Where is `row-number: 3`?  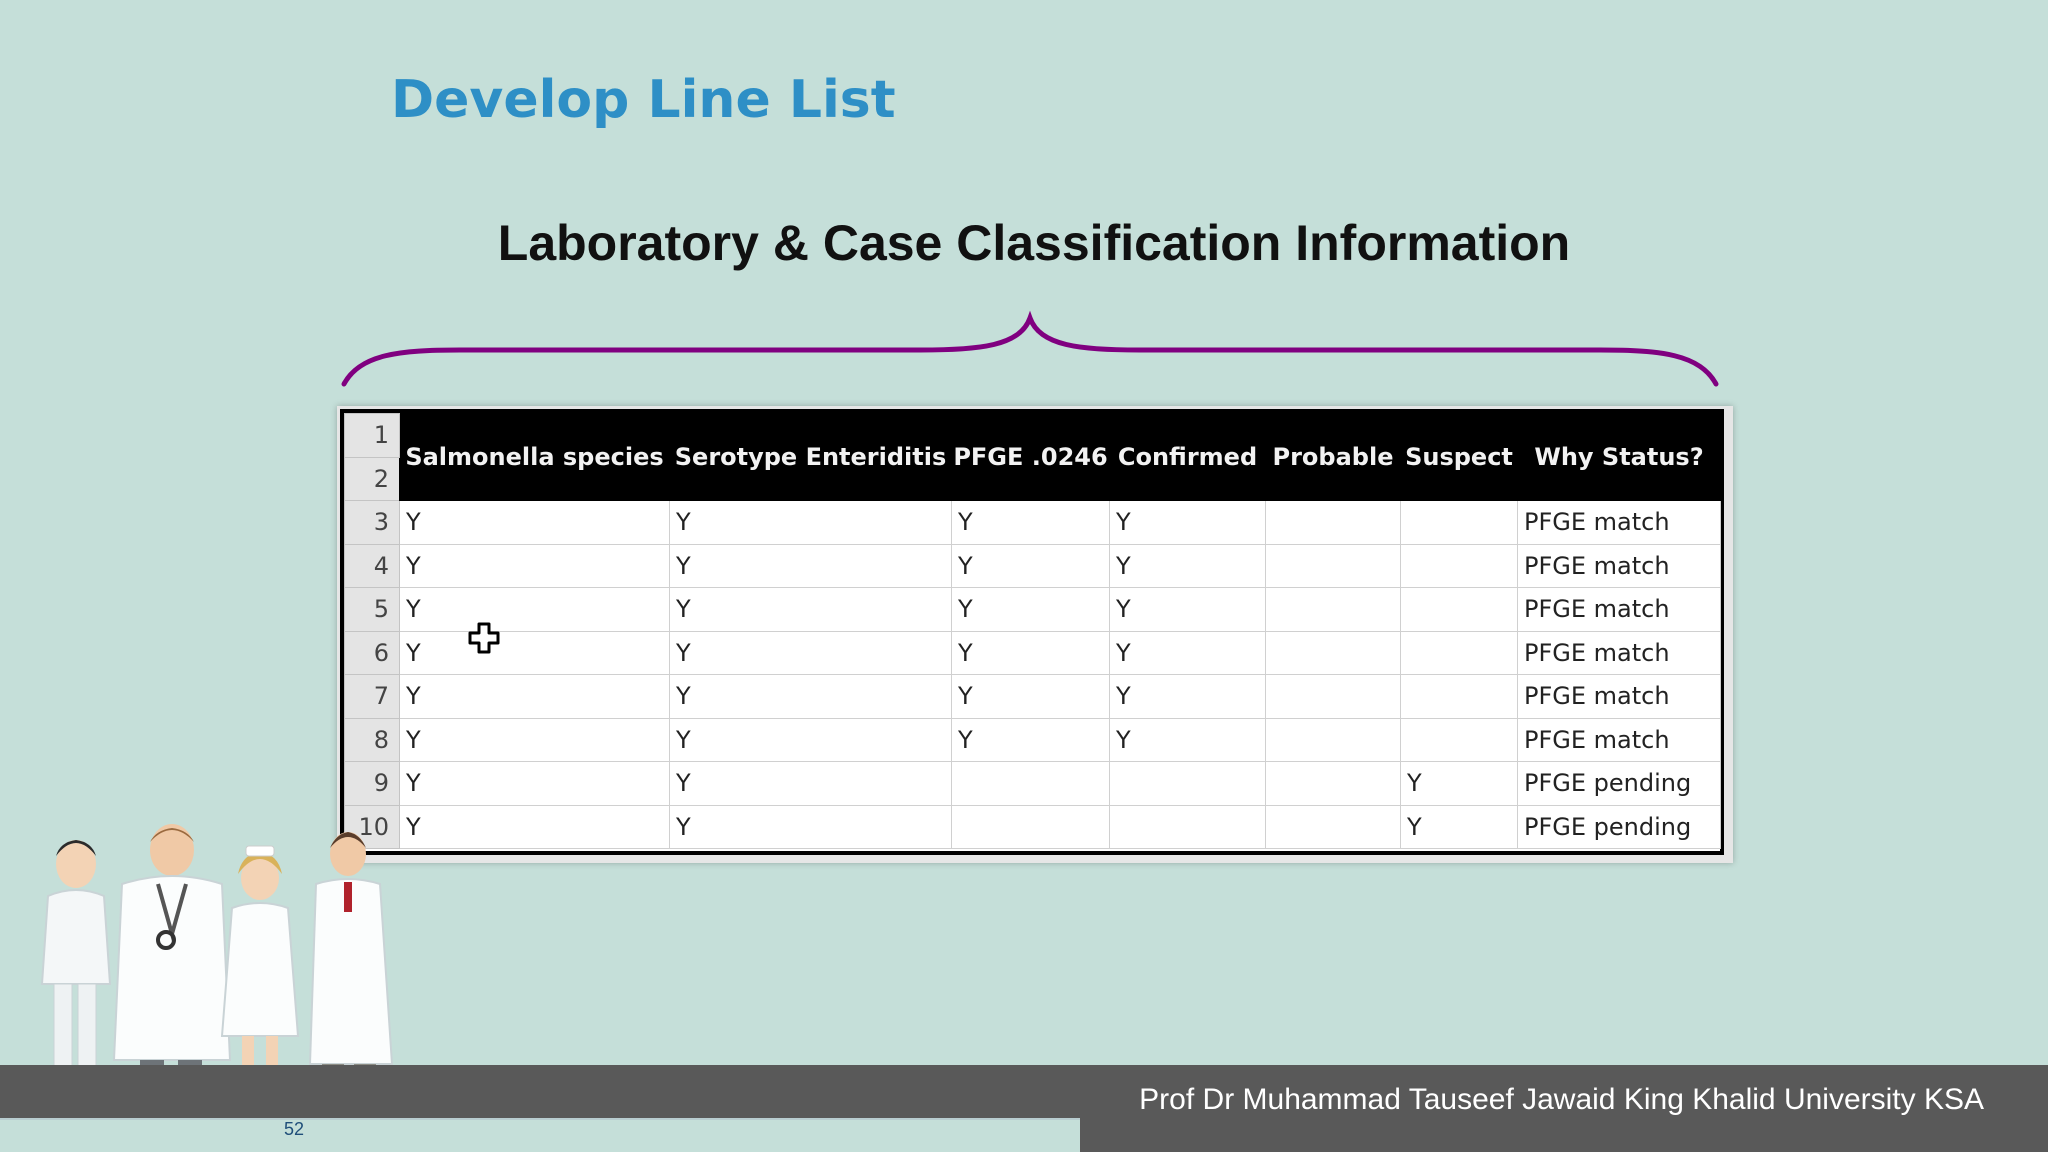
row-number: 3 is located at coordinates (372, 522).